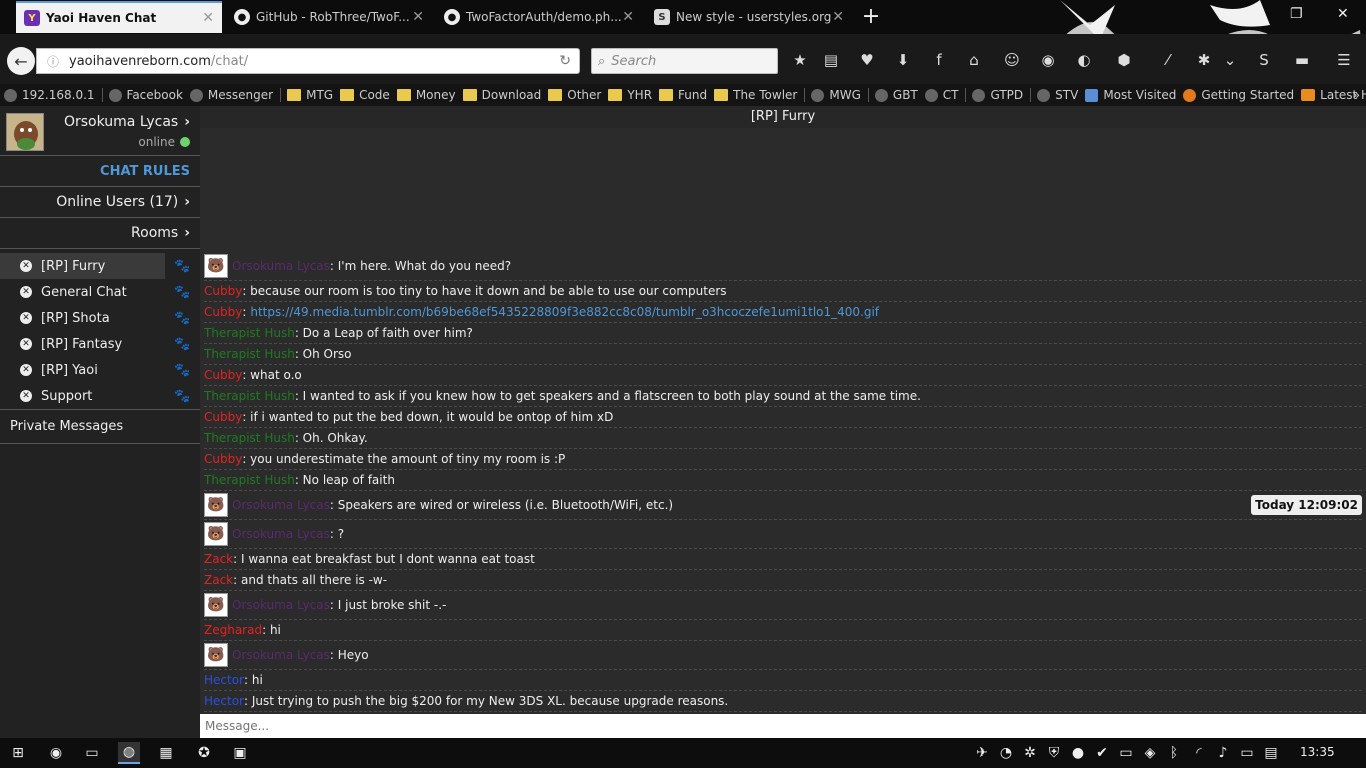 This screenshot has height=768, width=1366. Describe the element at coordinates (941, 95) in the screenshot. I see `bookmark-item: CT` at that location.